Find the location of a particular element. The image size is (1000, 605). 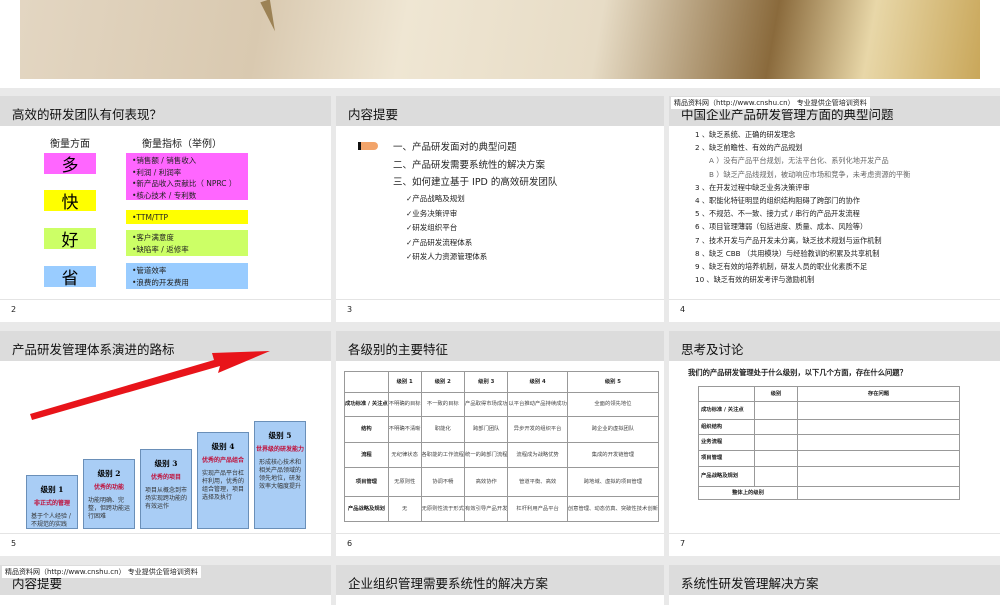

agenda-subitem: ✓研发人力资源管理体系 is located at coordinates (447, 256).